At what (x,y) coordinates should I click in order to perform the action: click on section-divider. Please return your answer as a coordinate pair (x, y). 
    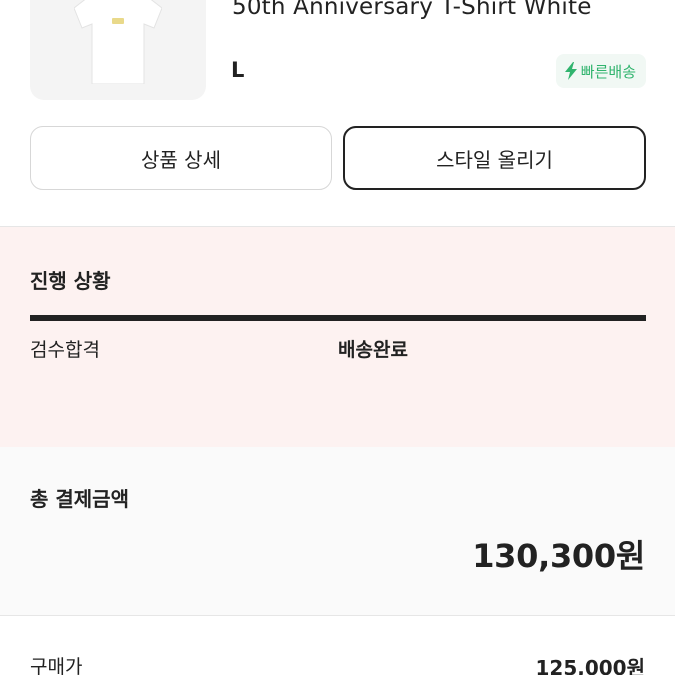
    Looking at the image, I should click on (337, 615).